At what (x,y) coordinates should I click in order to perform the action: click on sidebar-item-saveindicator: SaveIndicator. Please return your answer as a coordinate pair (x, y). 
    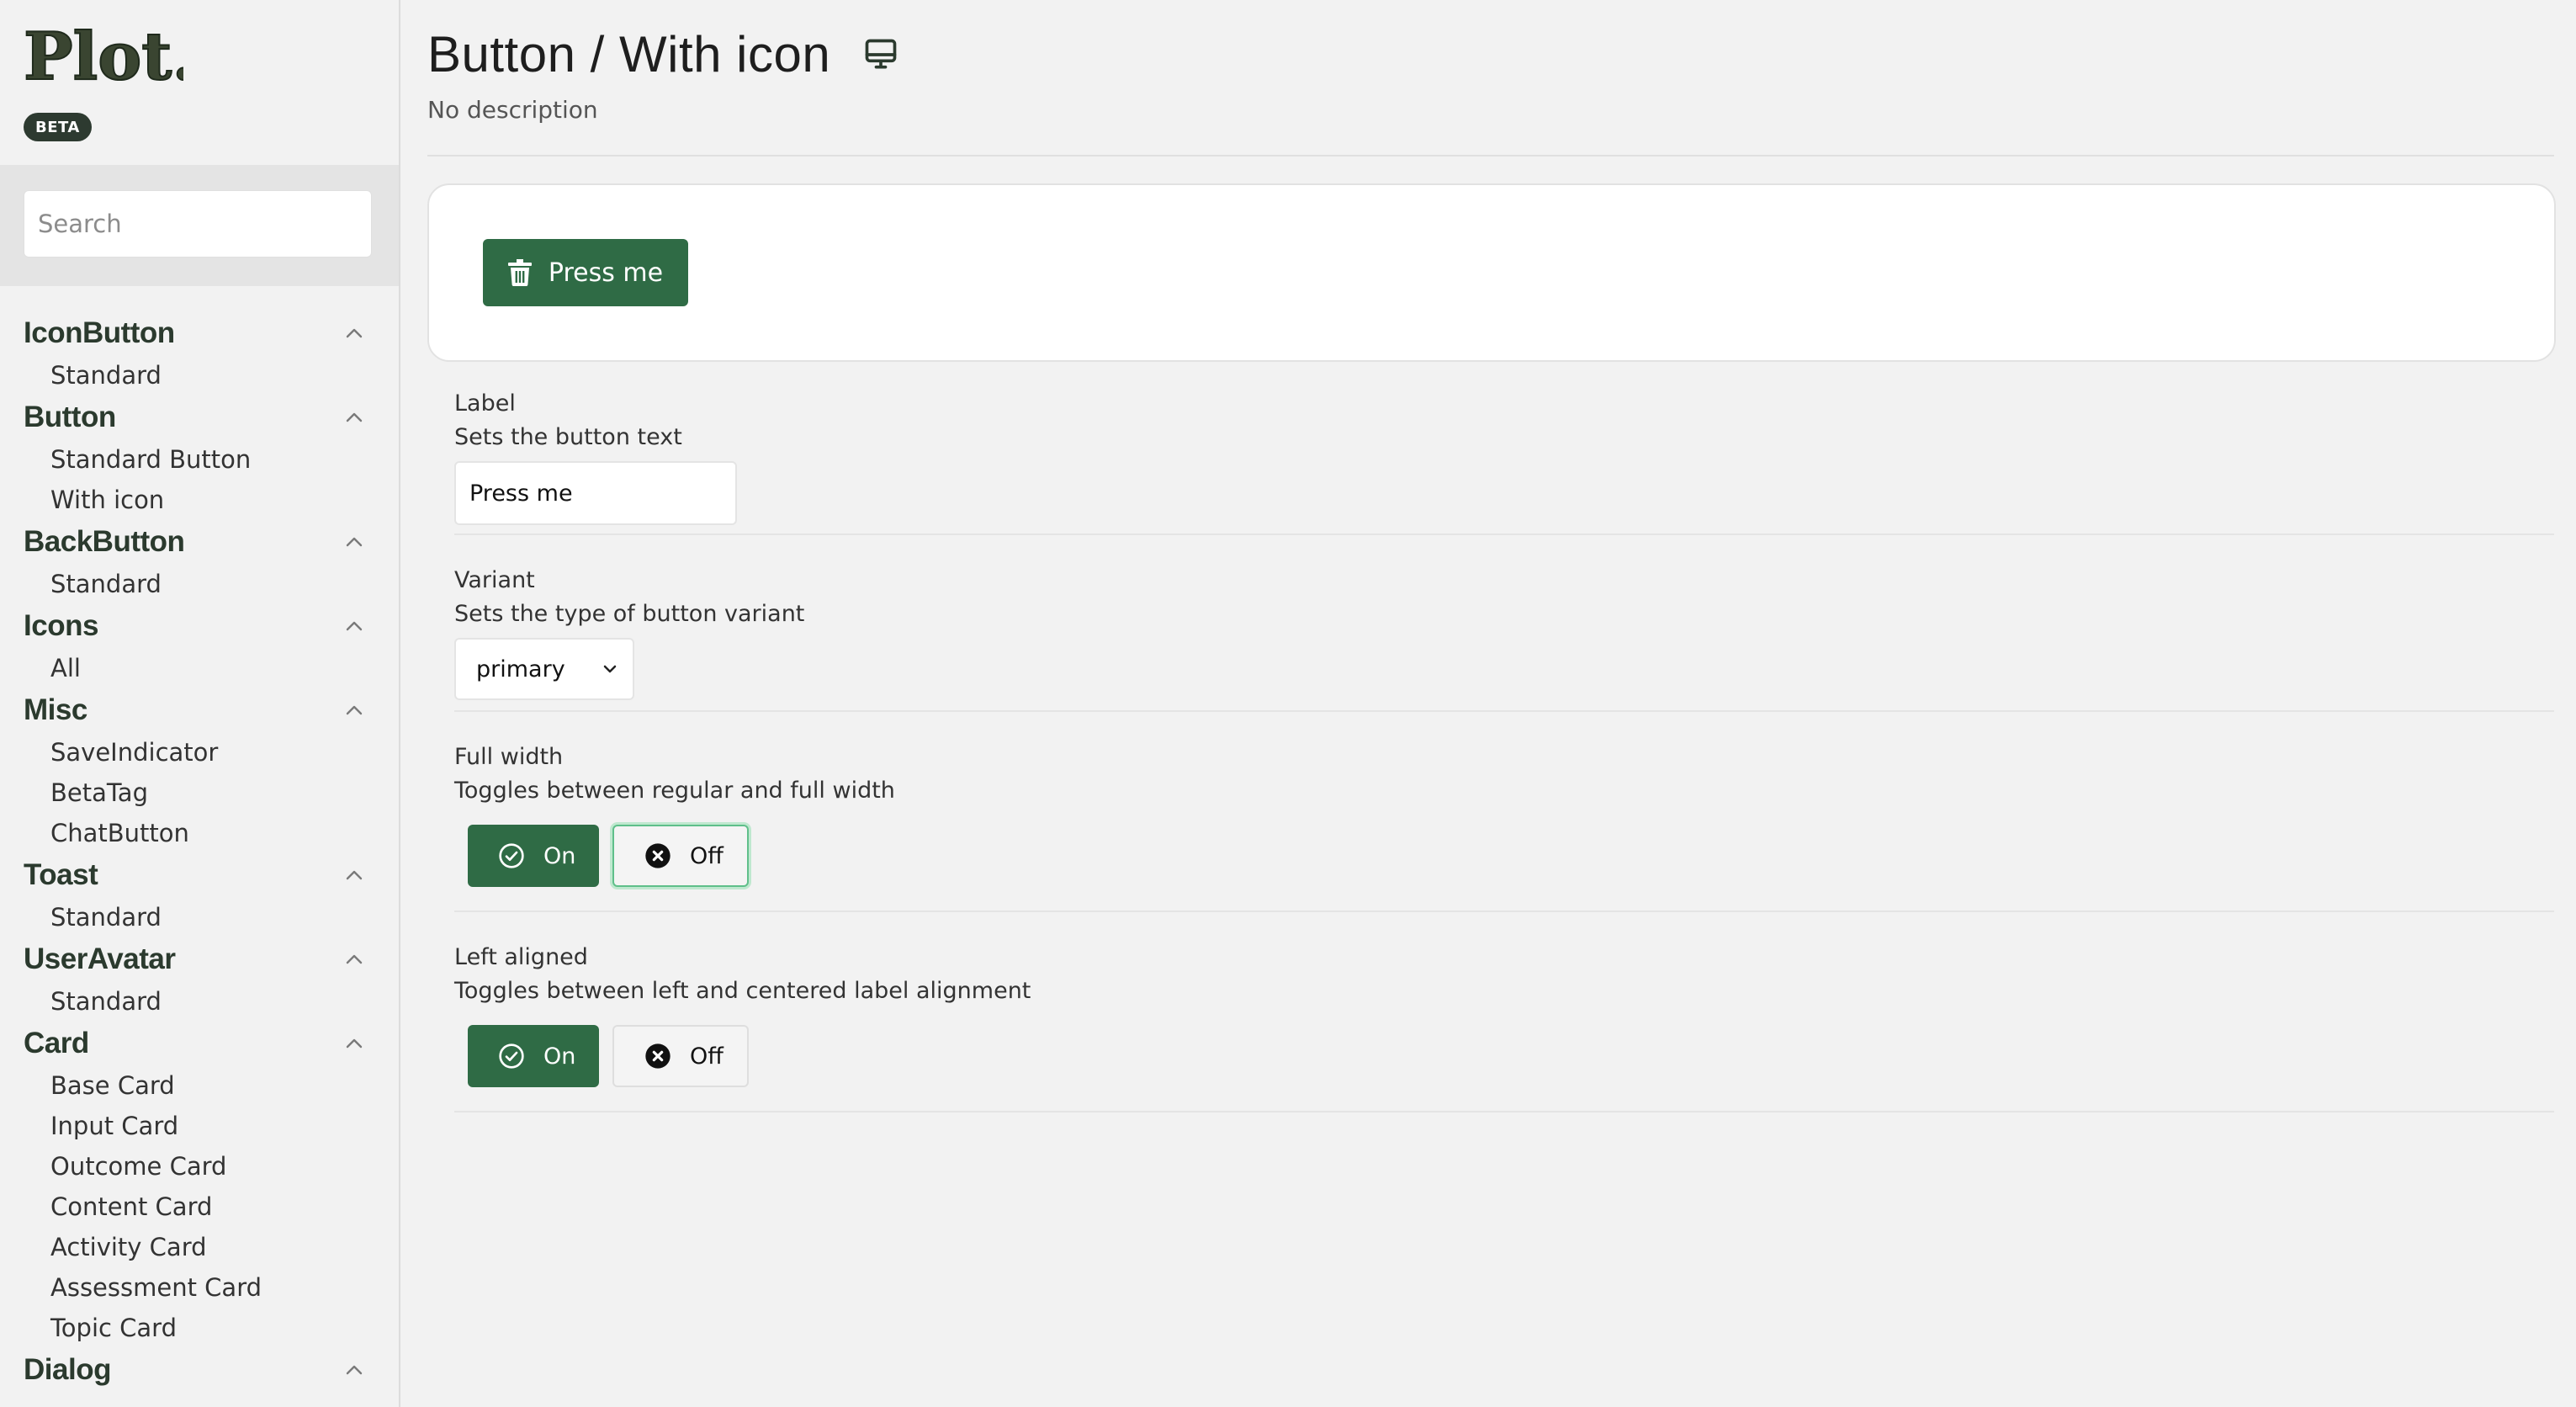
    Looking at the image, I should click on (199, 753).